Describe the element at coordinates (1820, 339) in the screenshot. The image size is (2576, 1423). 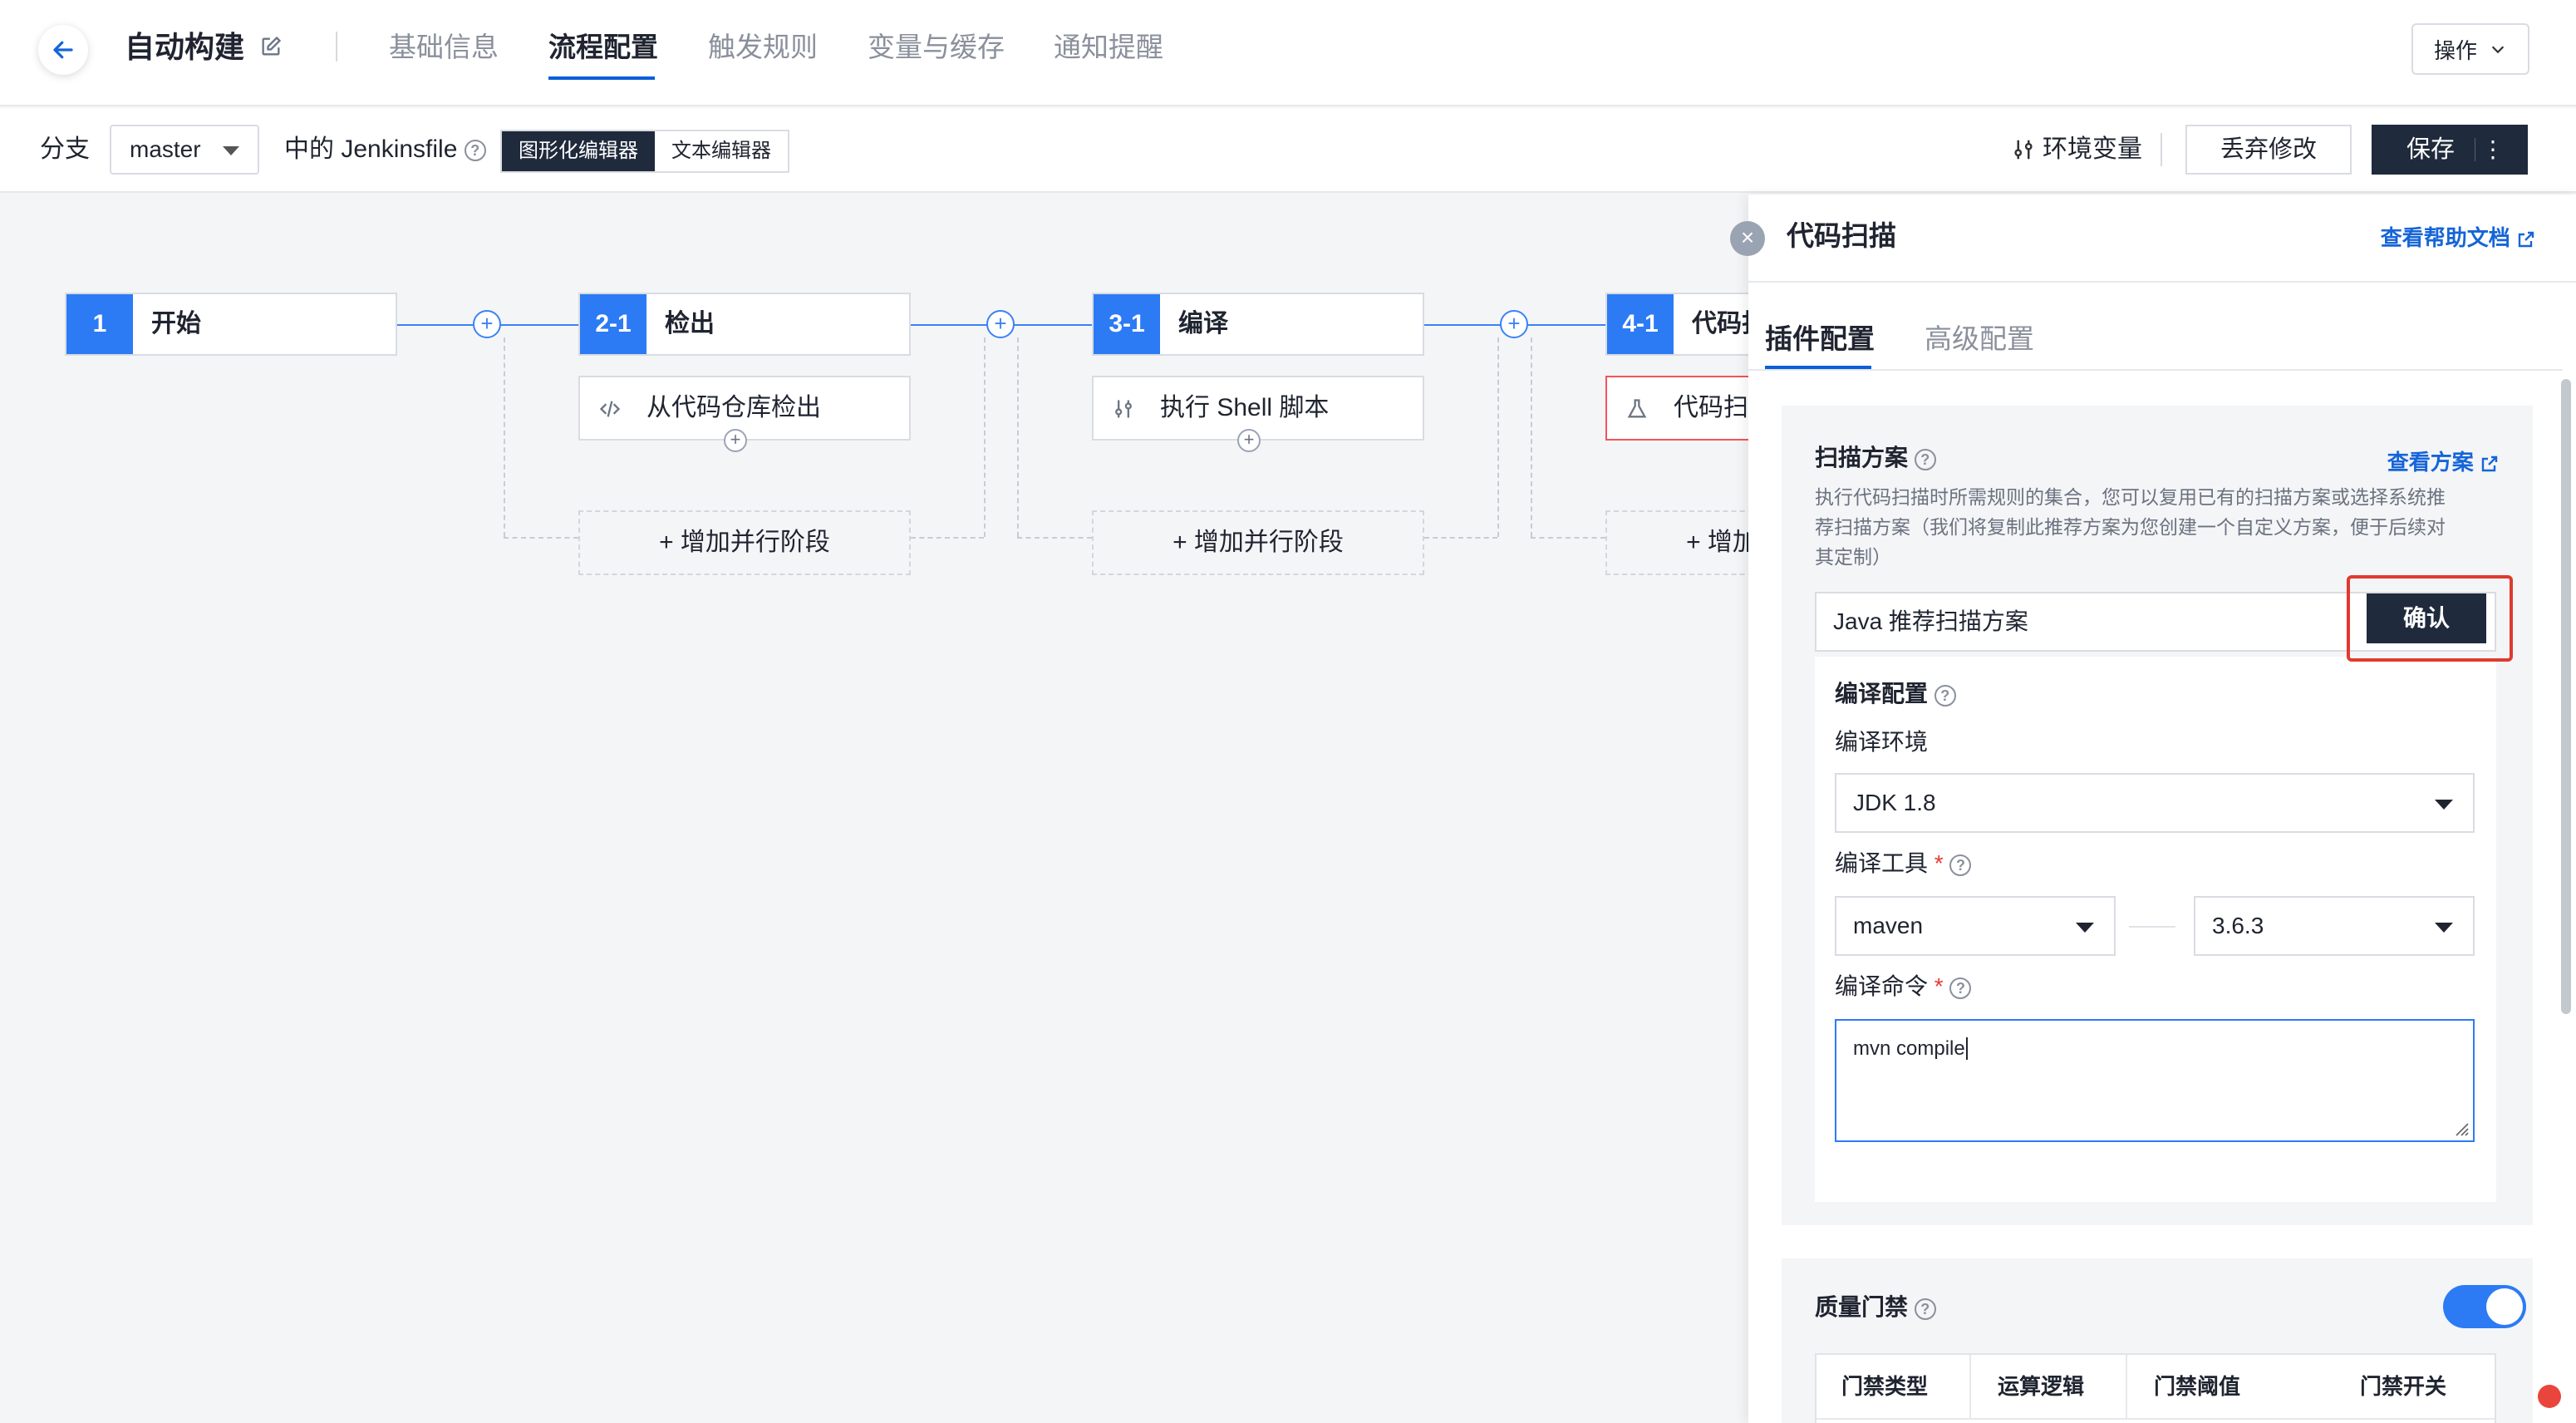
I see `tab-plugin-config: 插件配置` at that location.